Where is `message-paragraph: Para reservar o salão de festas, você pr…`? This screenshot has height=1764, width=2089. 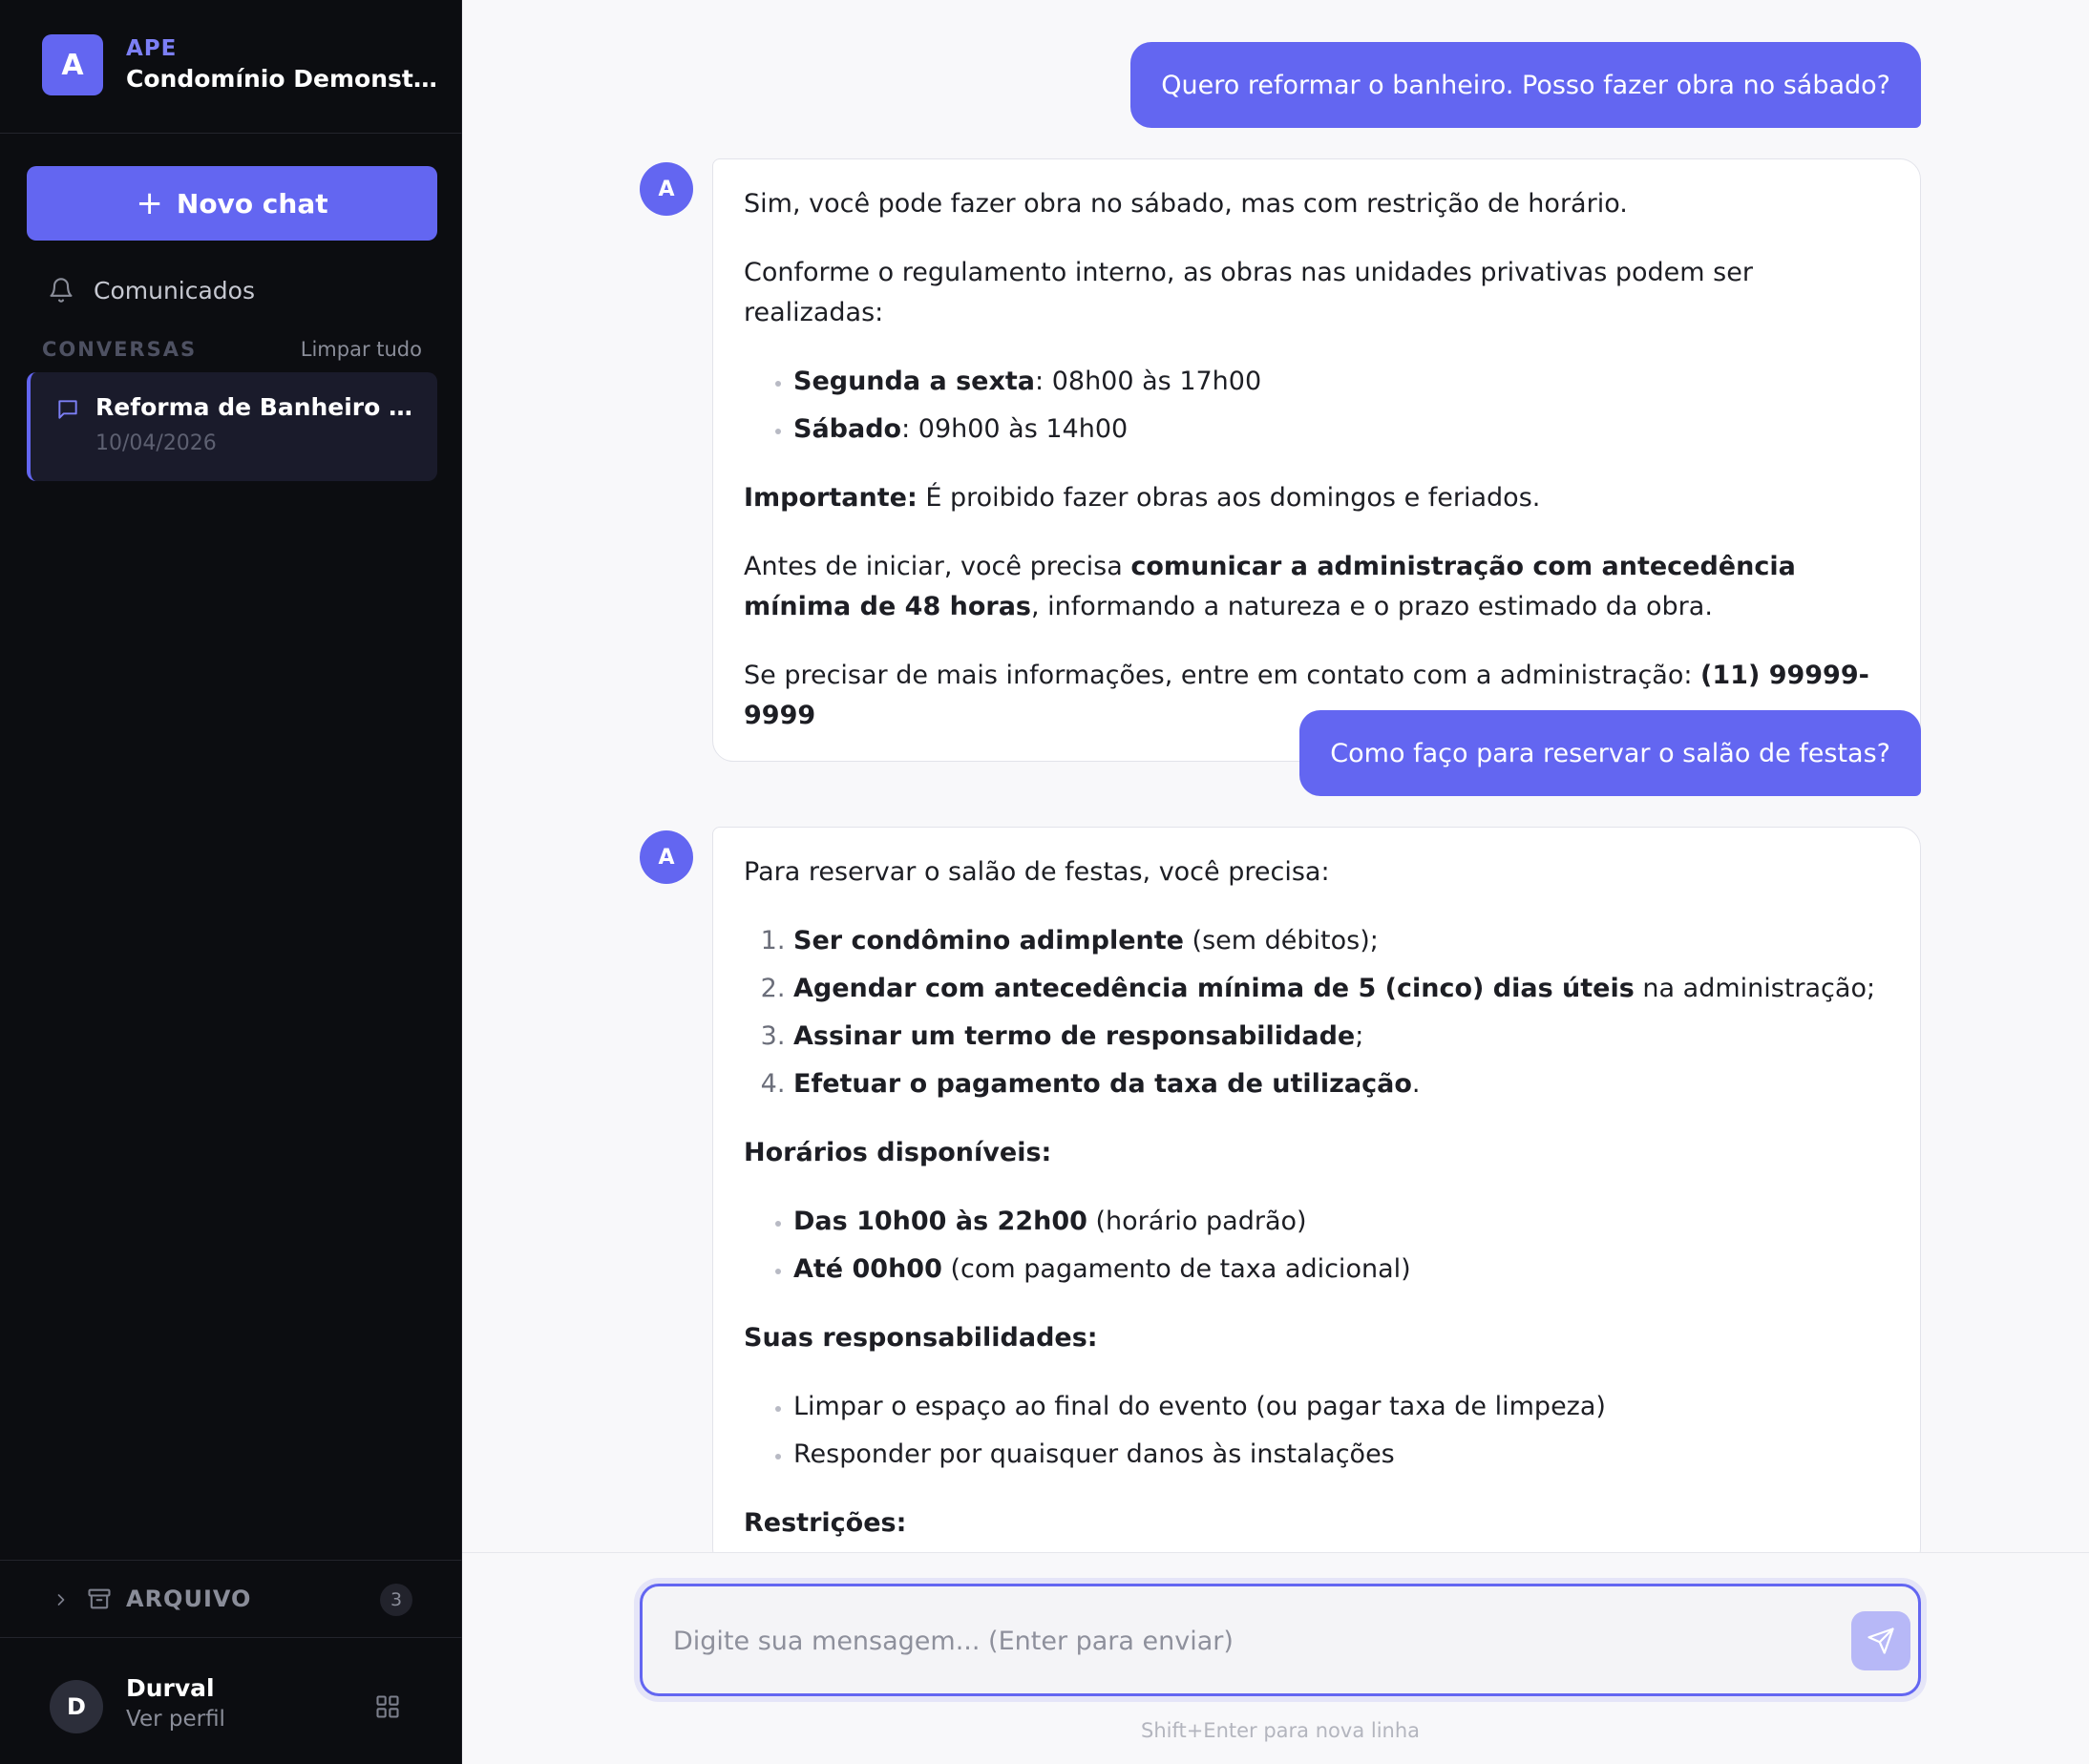 message-paragraph: Para reservar o salão de festas, você pr… is located at coordinates (1037, 872).